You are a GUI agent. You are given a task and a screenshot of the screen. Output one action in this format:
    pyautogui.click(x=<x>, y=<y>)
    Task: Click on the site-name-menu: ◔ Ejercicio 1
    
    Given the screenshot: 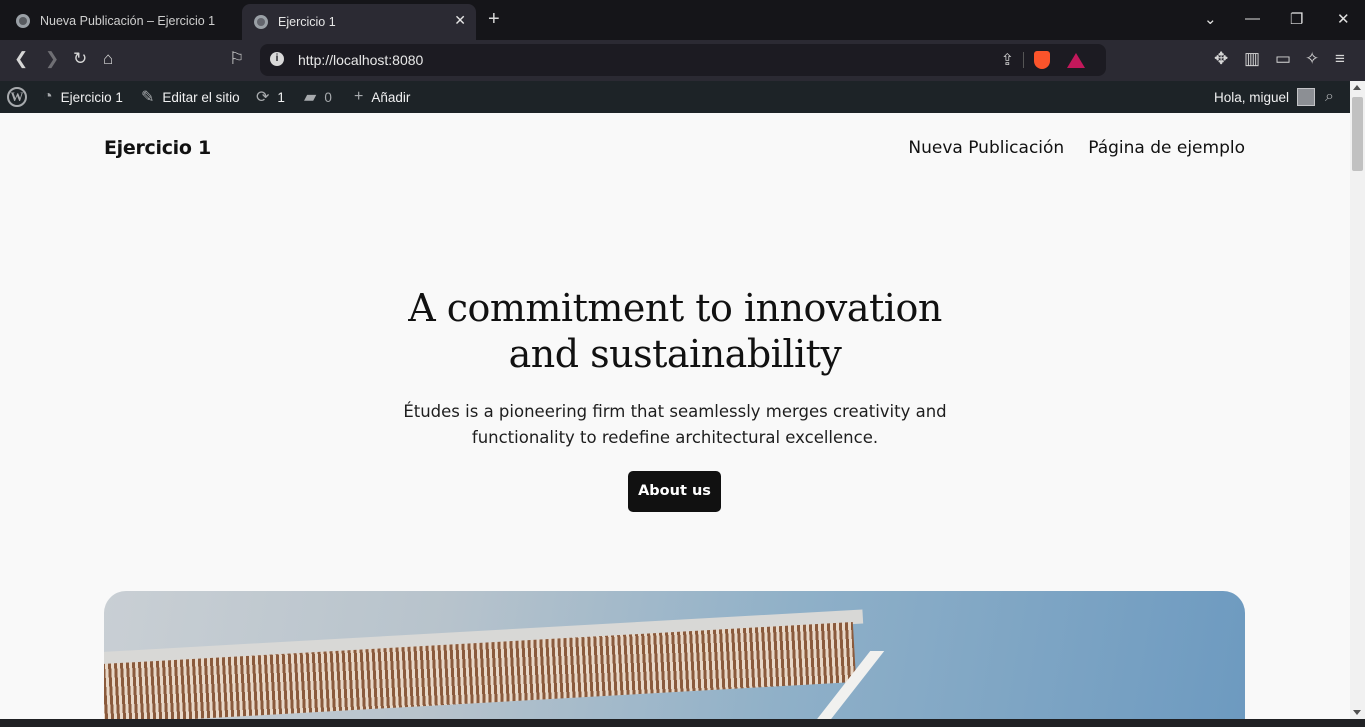 What is the action you would take?
    pyautogui.click(x=83, y=97)
    